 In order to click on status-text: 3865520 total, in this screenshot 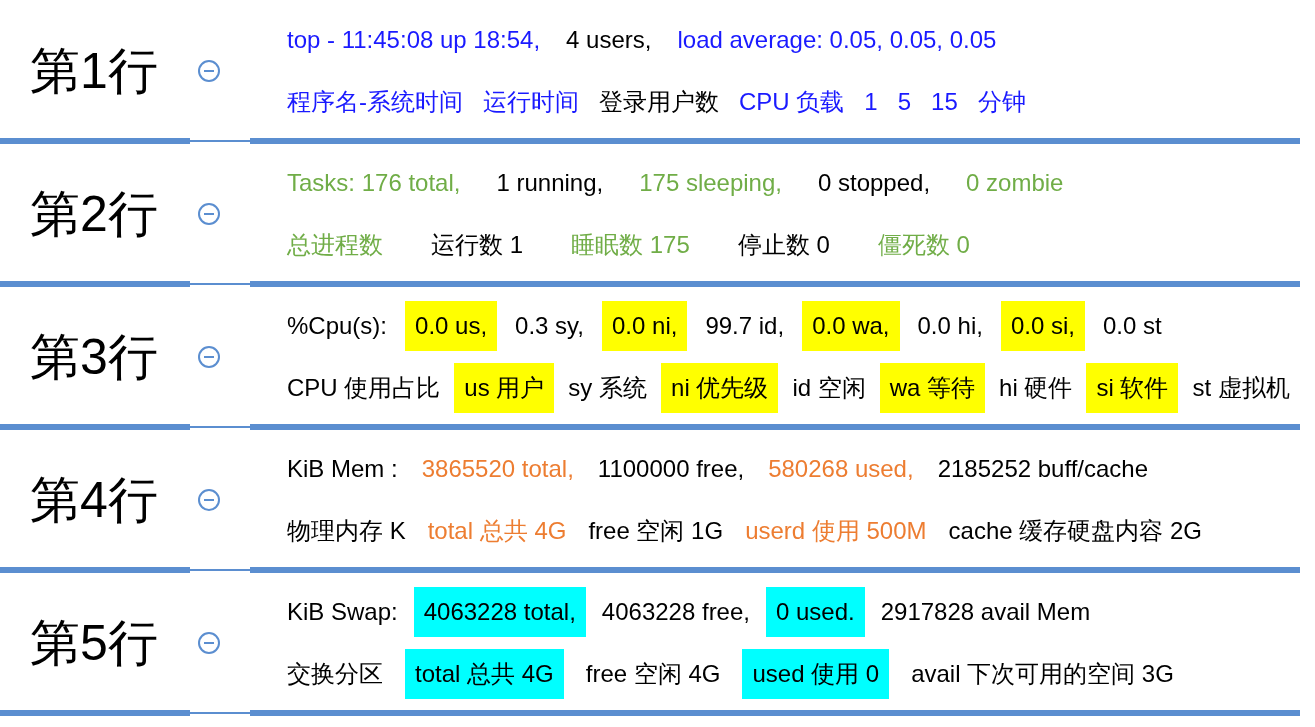, I will do `click(497, 468)`.